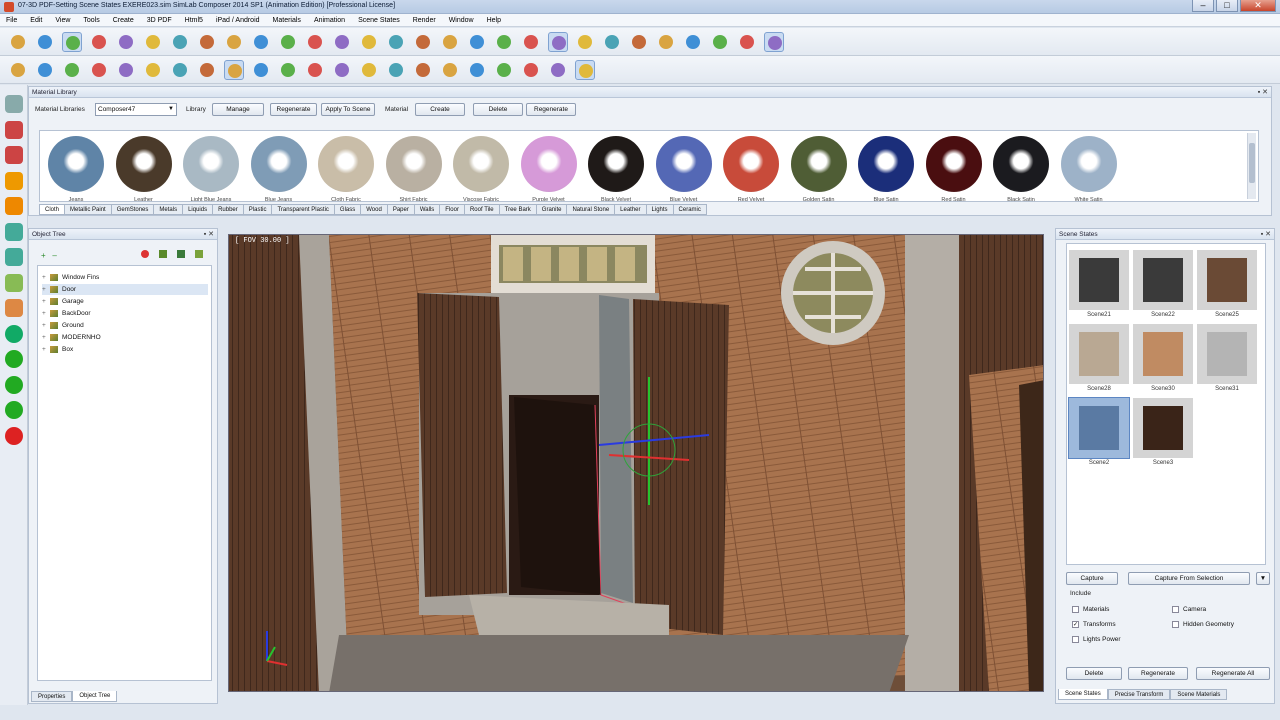  Describe the element at coordinates (379, 20) in the screenshot. I see `menu-scene-states: Scene States` at that location.